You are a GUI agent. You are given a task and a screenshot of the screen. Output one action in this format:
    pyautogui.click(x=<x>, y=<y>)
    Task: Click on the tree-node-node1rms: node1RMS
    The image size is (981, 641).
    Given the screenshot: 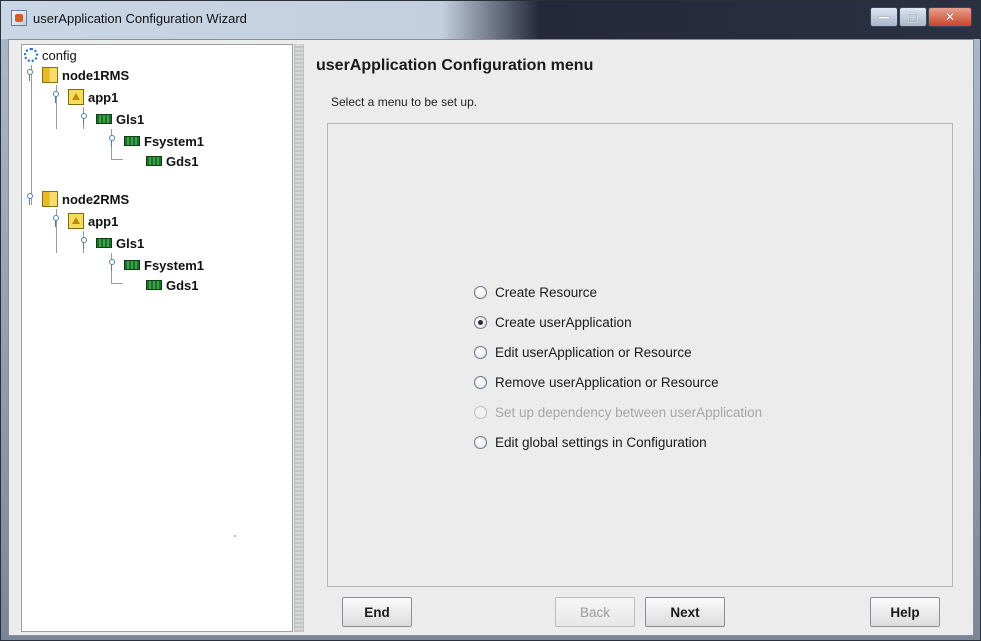 What is the action you would take?
    pyautogui.click(x=76, y=75)
    